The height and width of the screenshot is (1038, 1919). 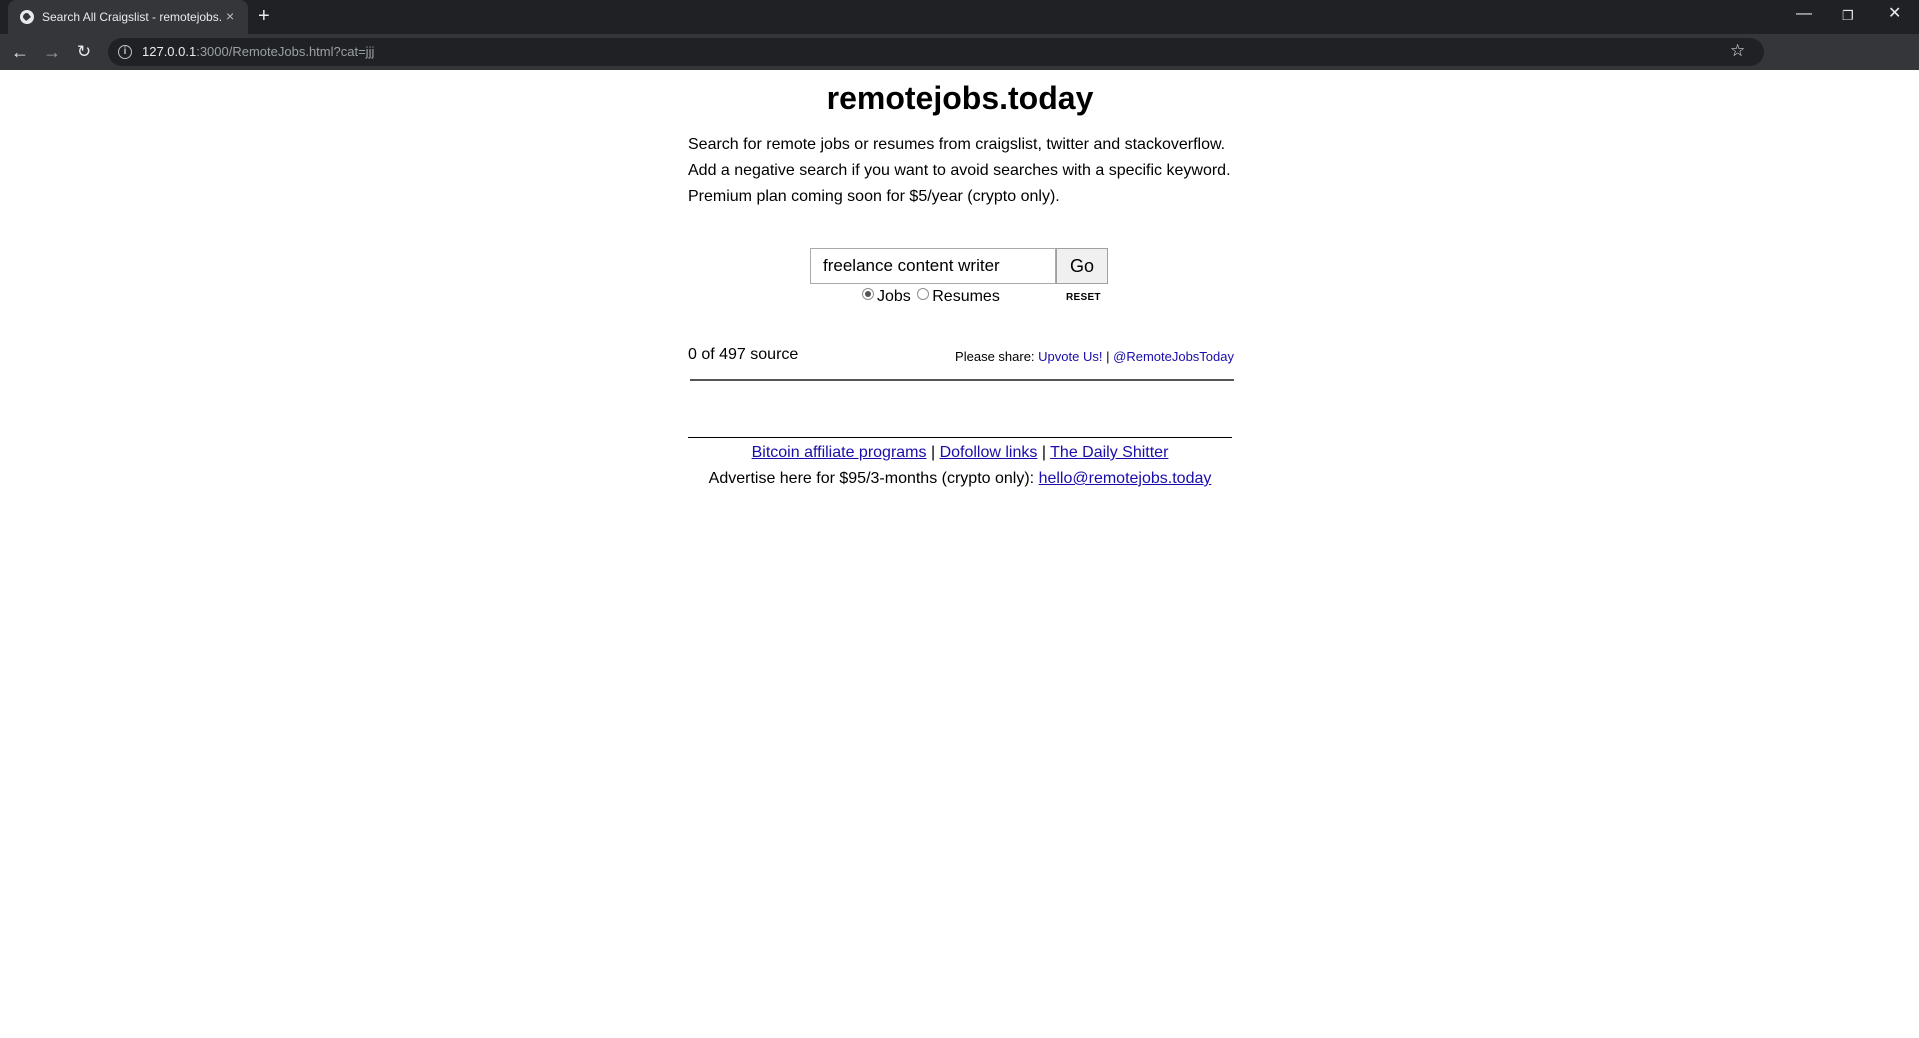 What do you see at coordinates (132, 17) in the screenshot?
I see `tab-title: Search All Craigslist - remotejobs.today` at bounding box center [132, 17].